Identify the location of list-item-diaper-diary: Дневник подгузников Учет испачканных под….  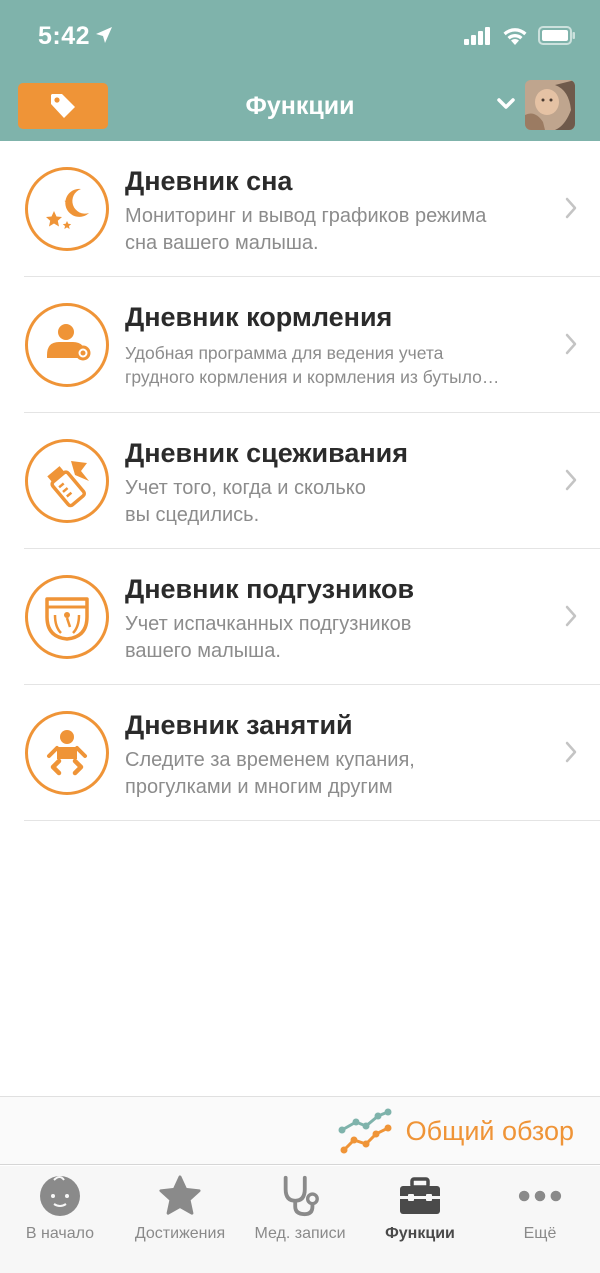
(300, 617).